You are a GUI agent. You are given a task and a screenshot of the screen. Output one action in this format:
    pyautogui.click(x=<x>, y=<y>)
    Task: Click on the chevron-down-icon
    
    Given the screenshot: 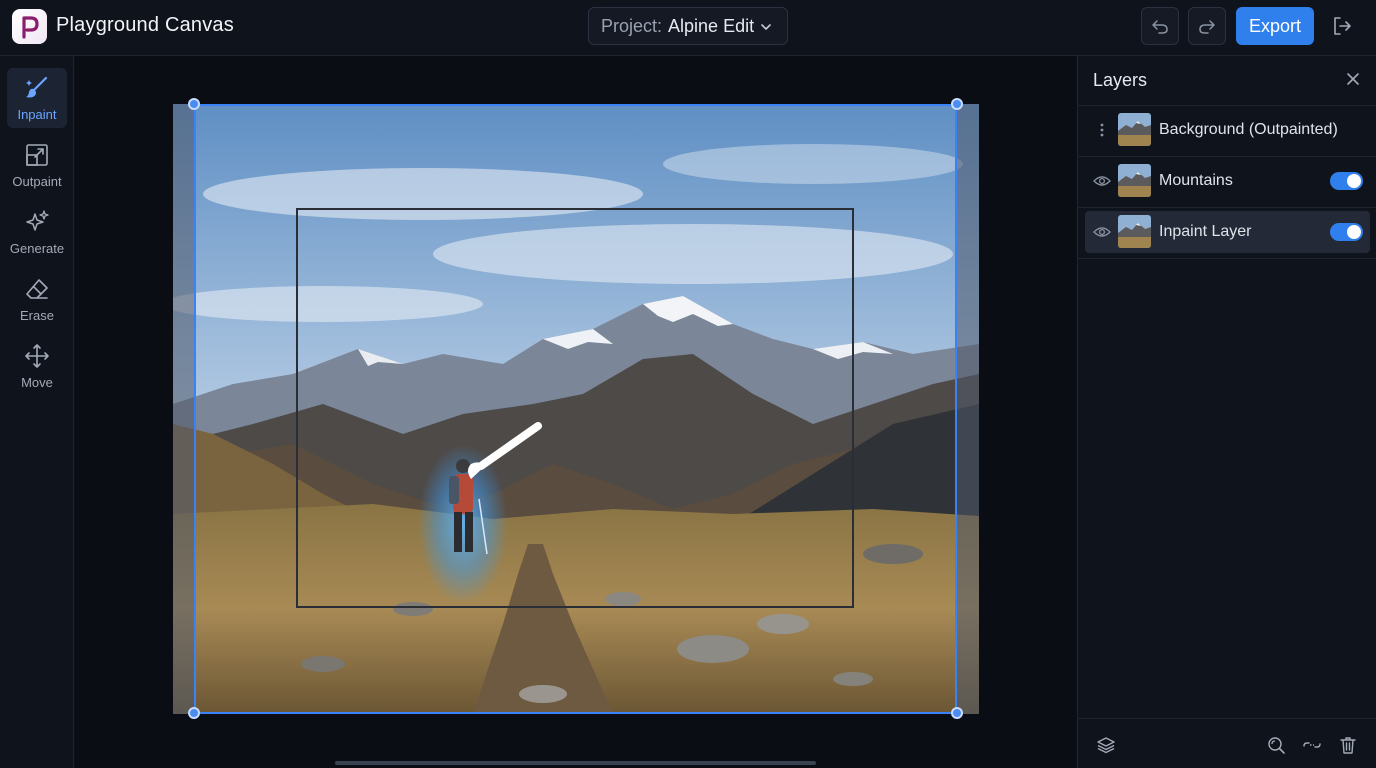 What is the action you would take?
    pyautogui.click(x=766, y=27)
    